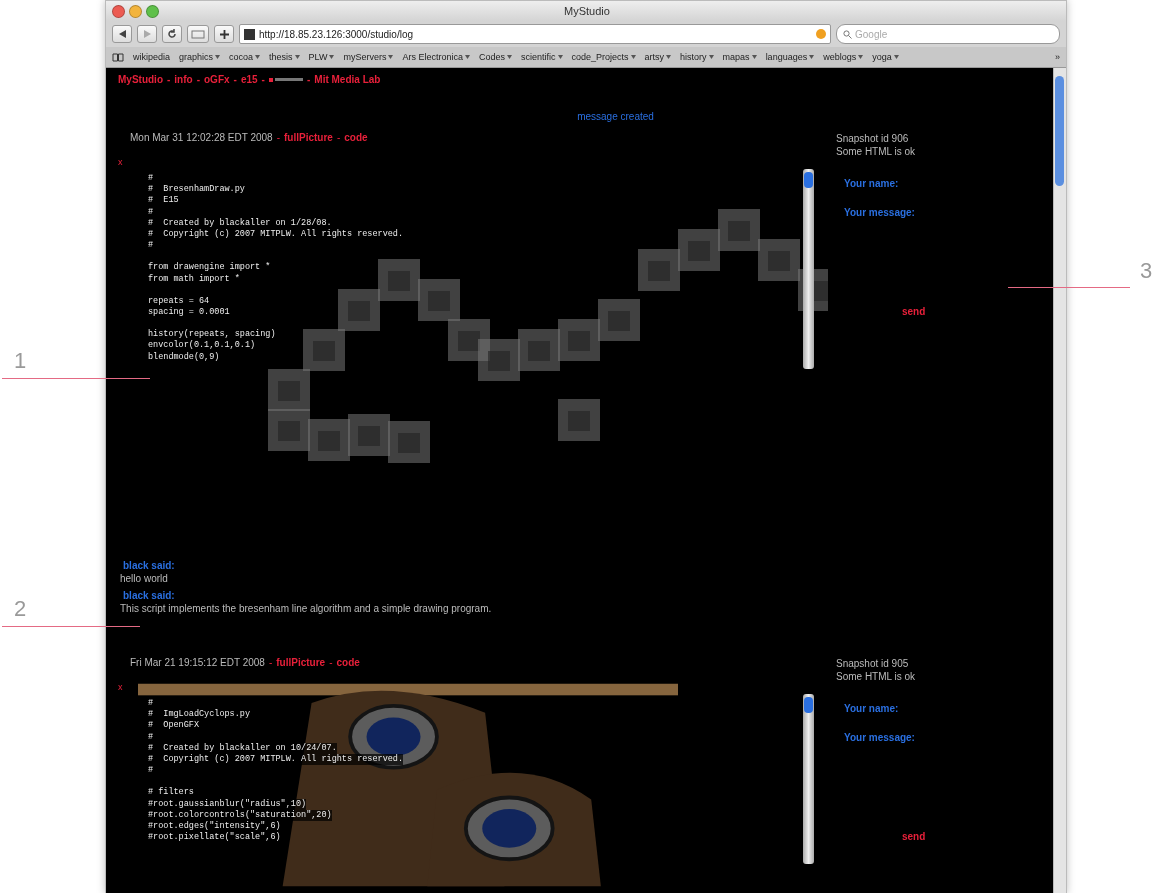 The width and height of the screenshot is (1159, 893). I want to click on left-triangle-icon, so click(122, 34).